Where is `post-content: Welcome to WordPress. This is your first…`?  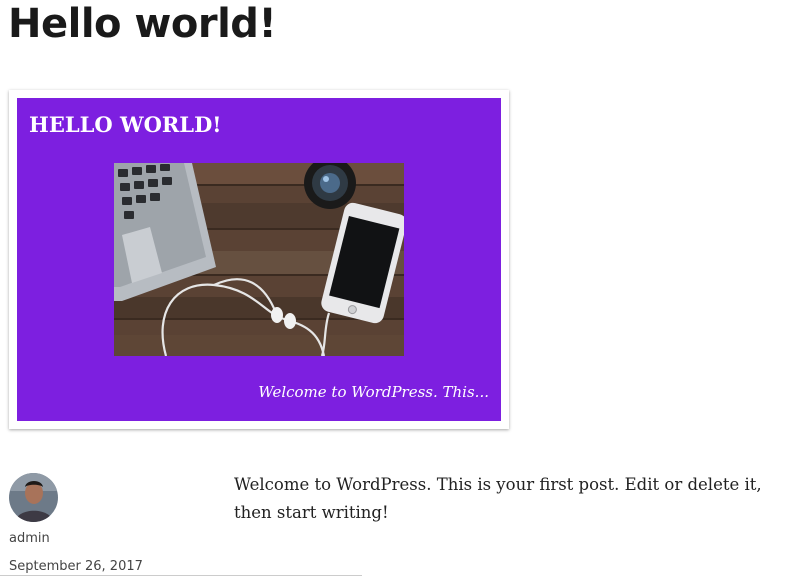 post-content: Welcome to WordPress. This is your first… is located at coordinates (498, 498).